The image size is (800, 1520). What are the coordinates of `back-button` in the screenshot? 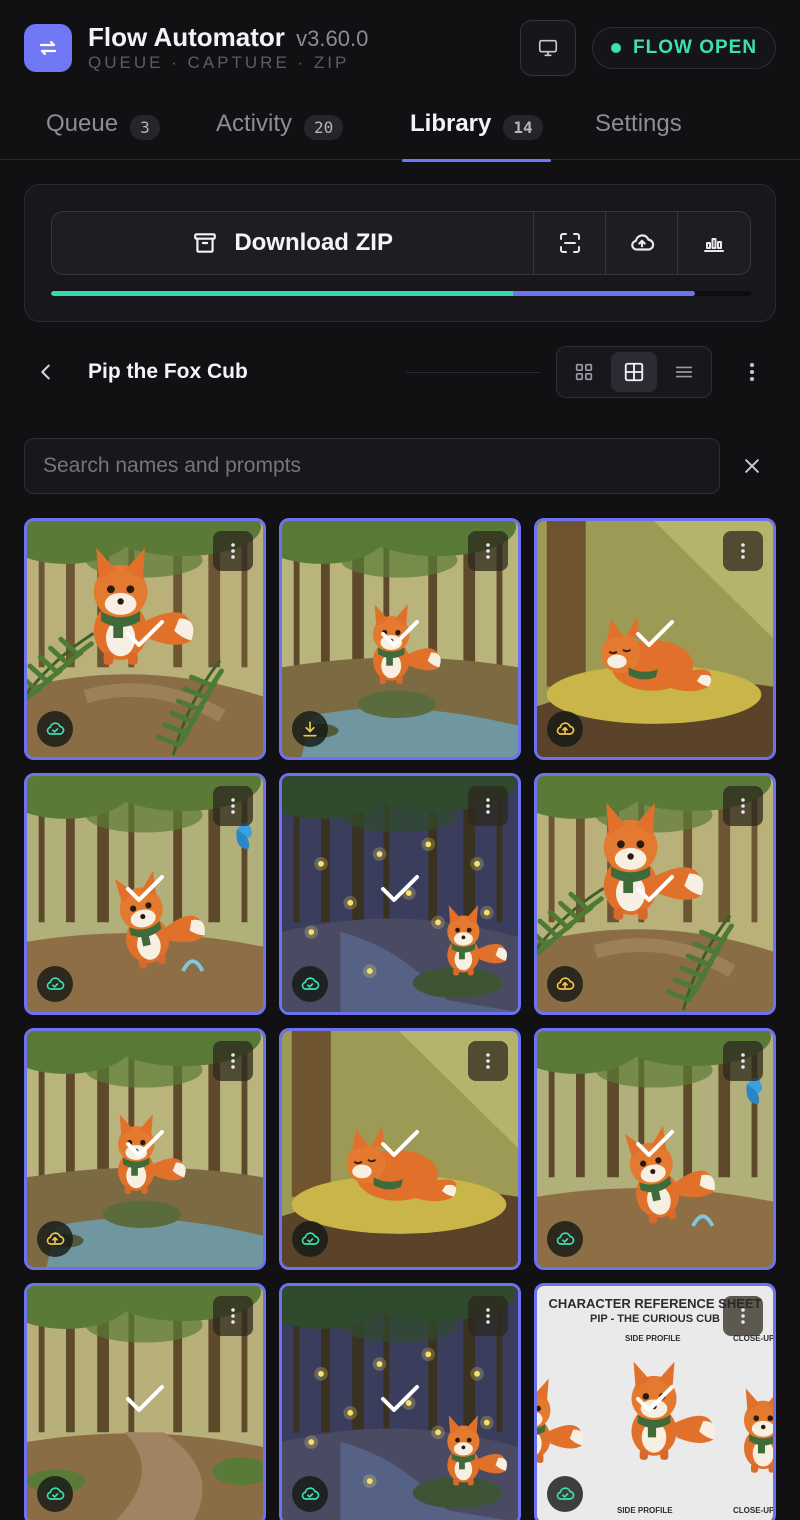 It's located at (46, 372).